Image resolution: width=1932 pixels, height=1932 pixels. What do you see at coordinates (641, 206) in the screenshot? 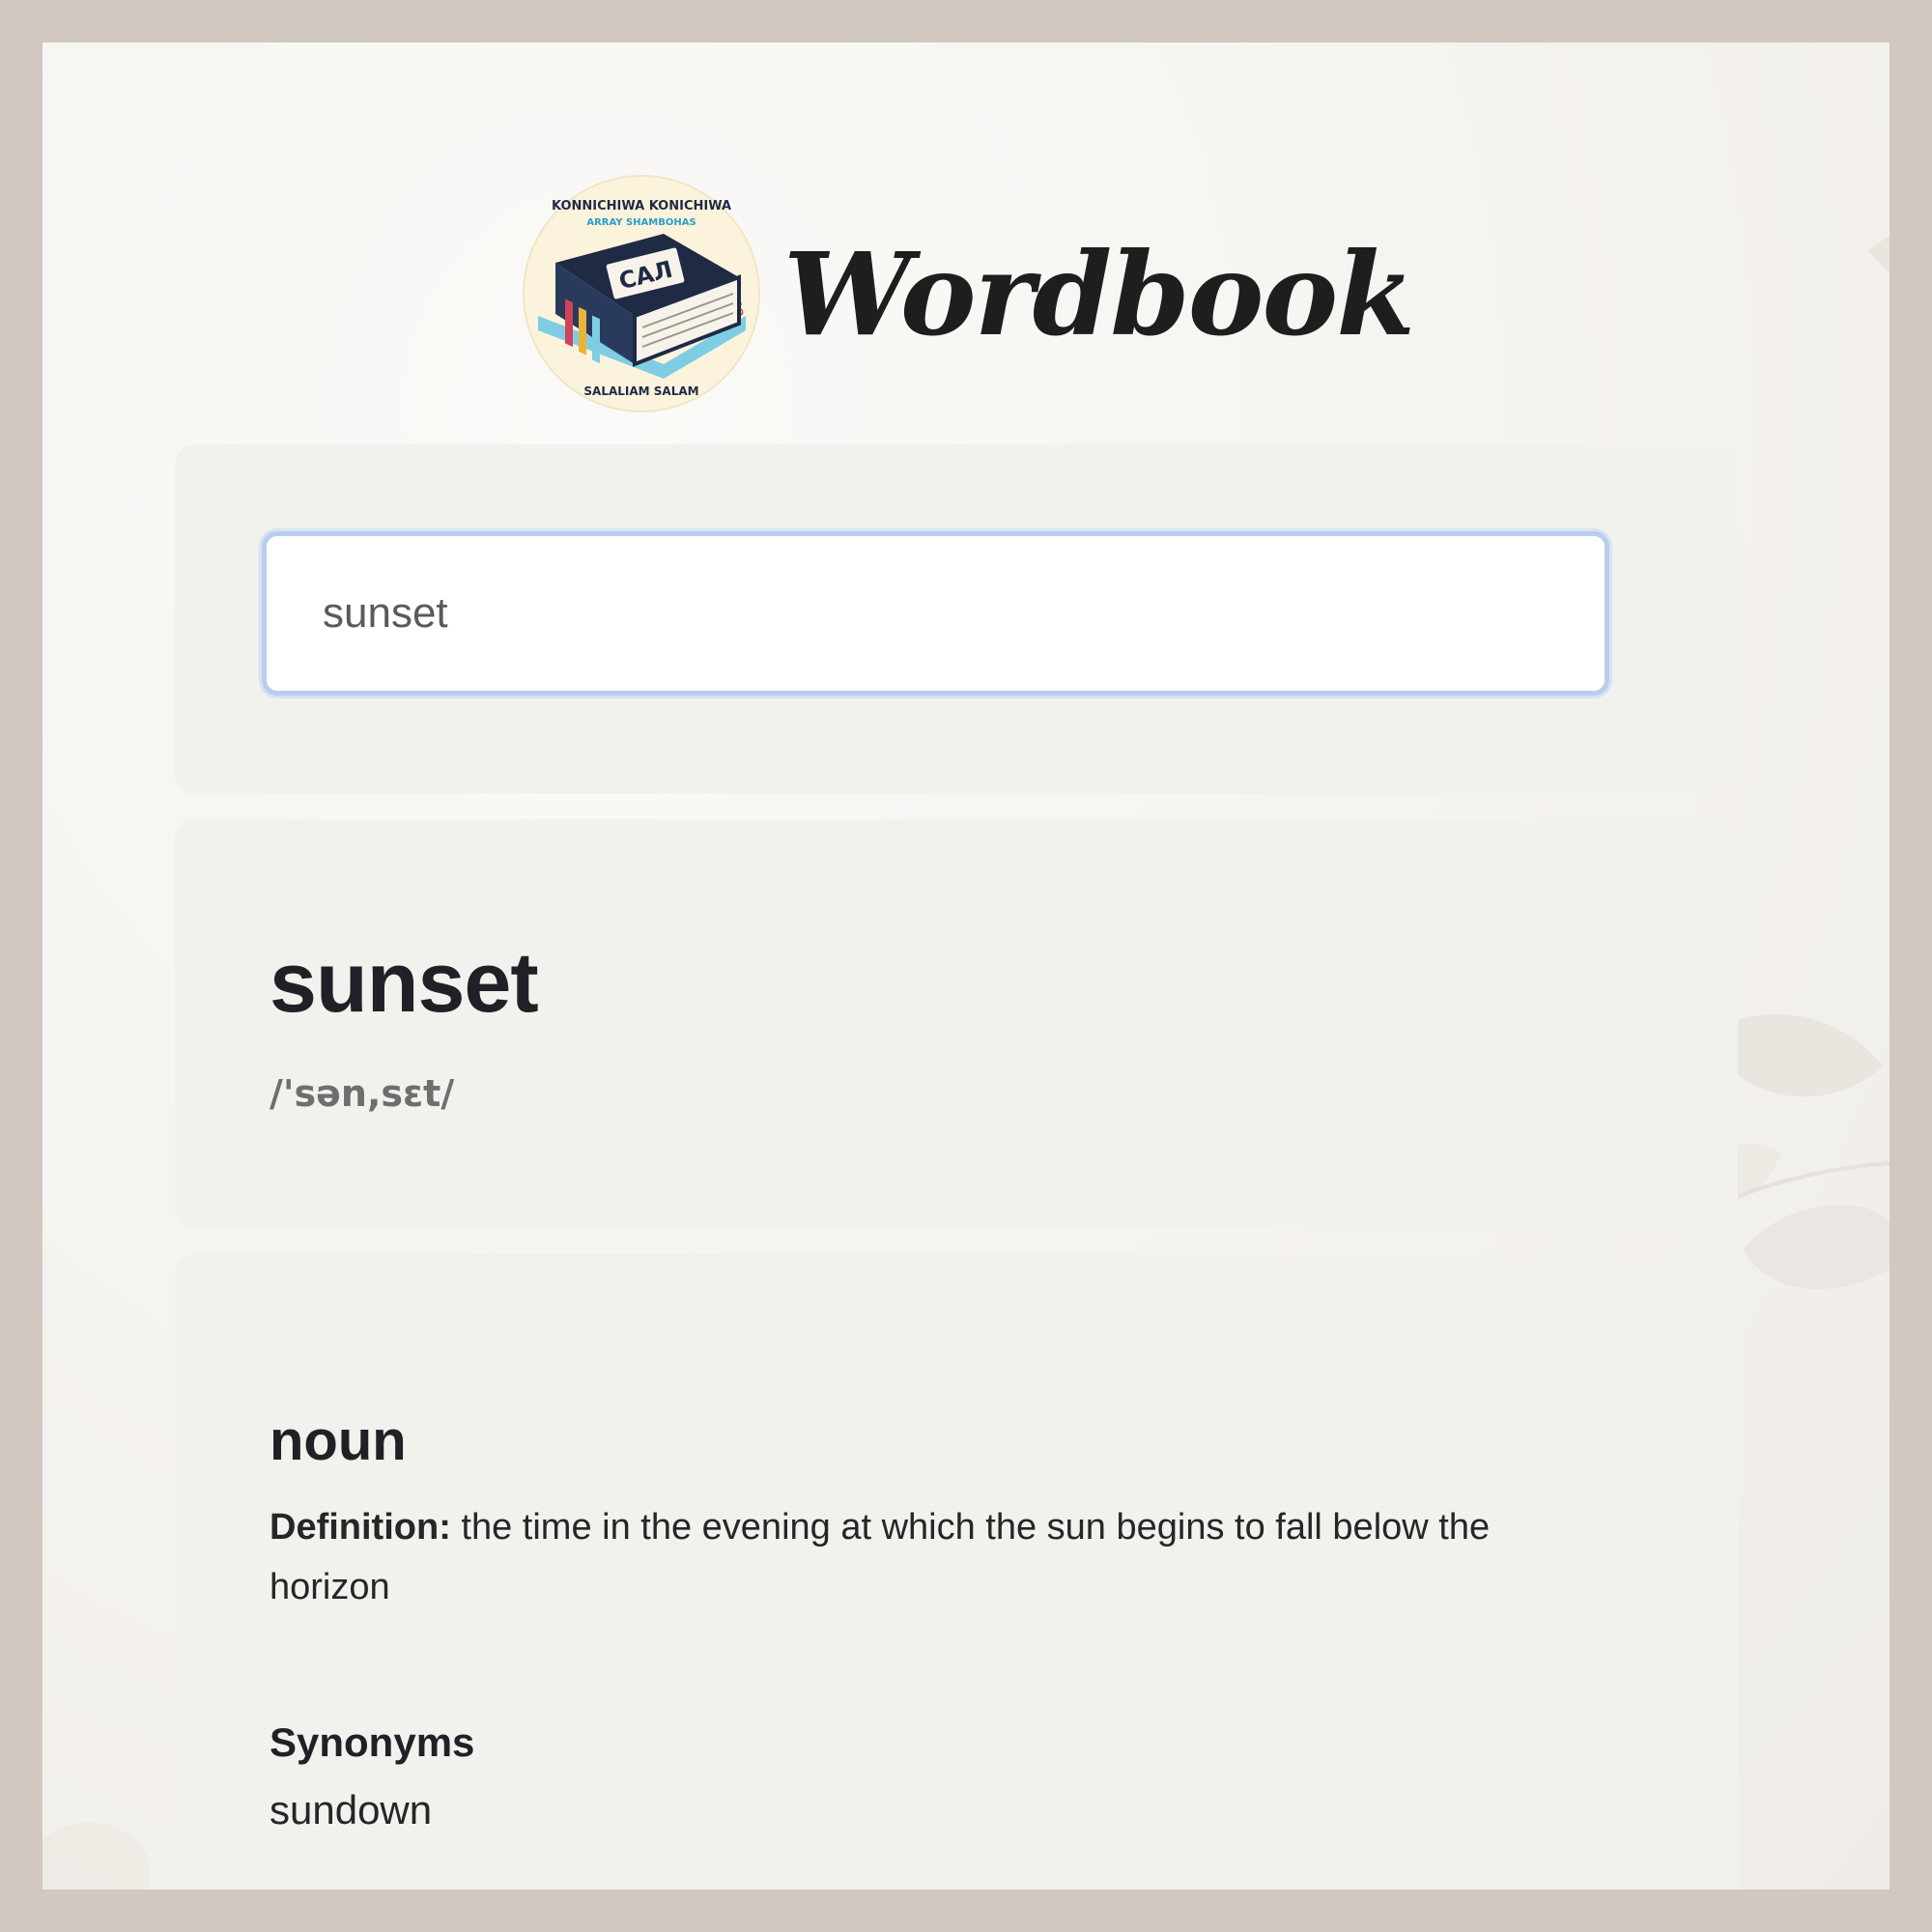
I see `logo-ring-text-top: KONNICHIWA KONICHIWA` at bounding box center [641, 206].